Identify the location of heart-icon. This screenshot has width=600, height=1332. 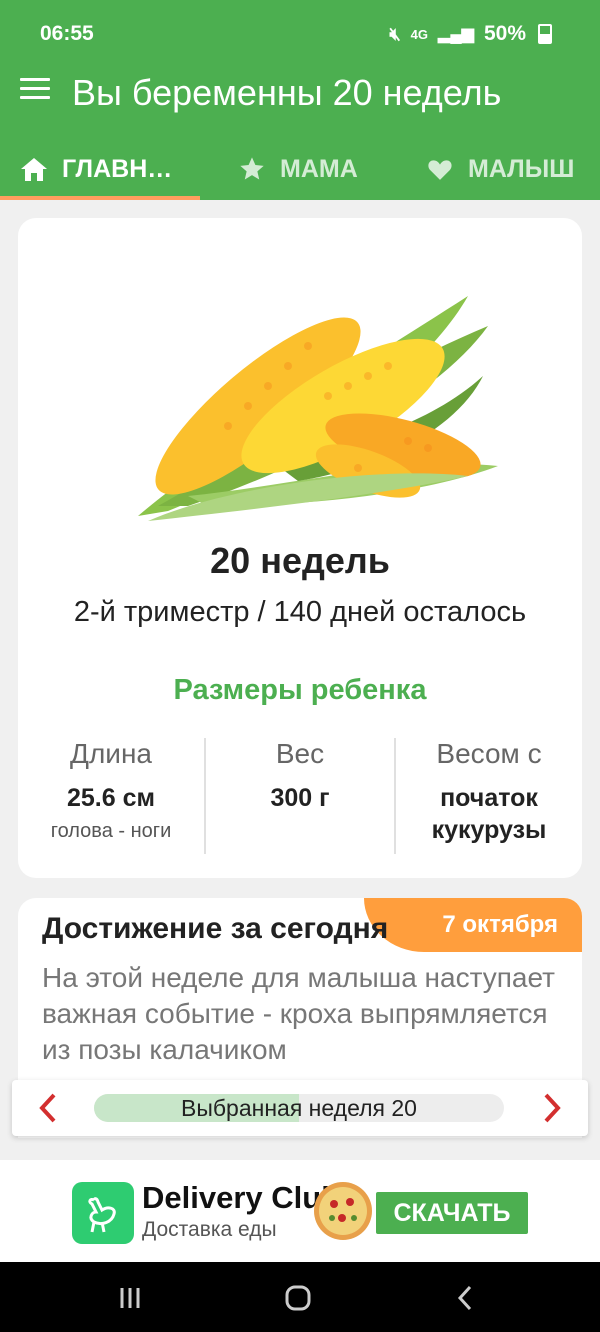
(440, 169).